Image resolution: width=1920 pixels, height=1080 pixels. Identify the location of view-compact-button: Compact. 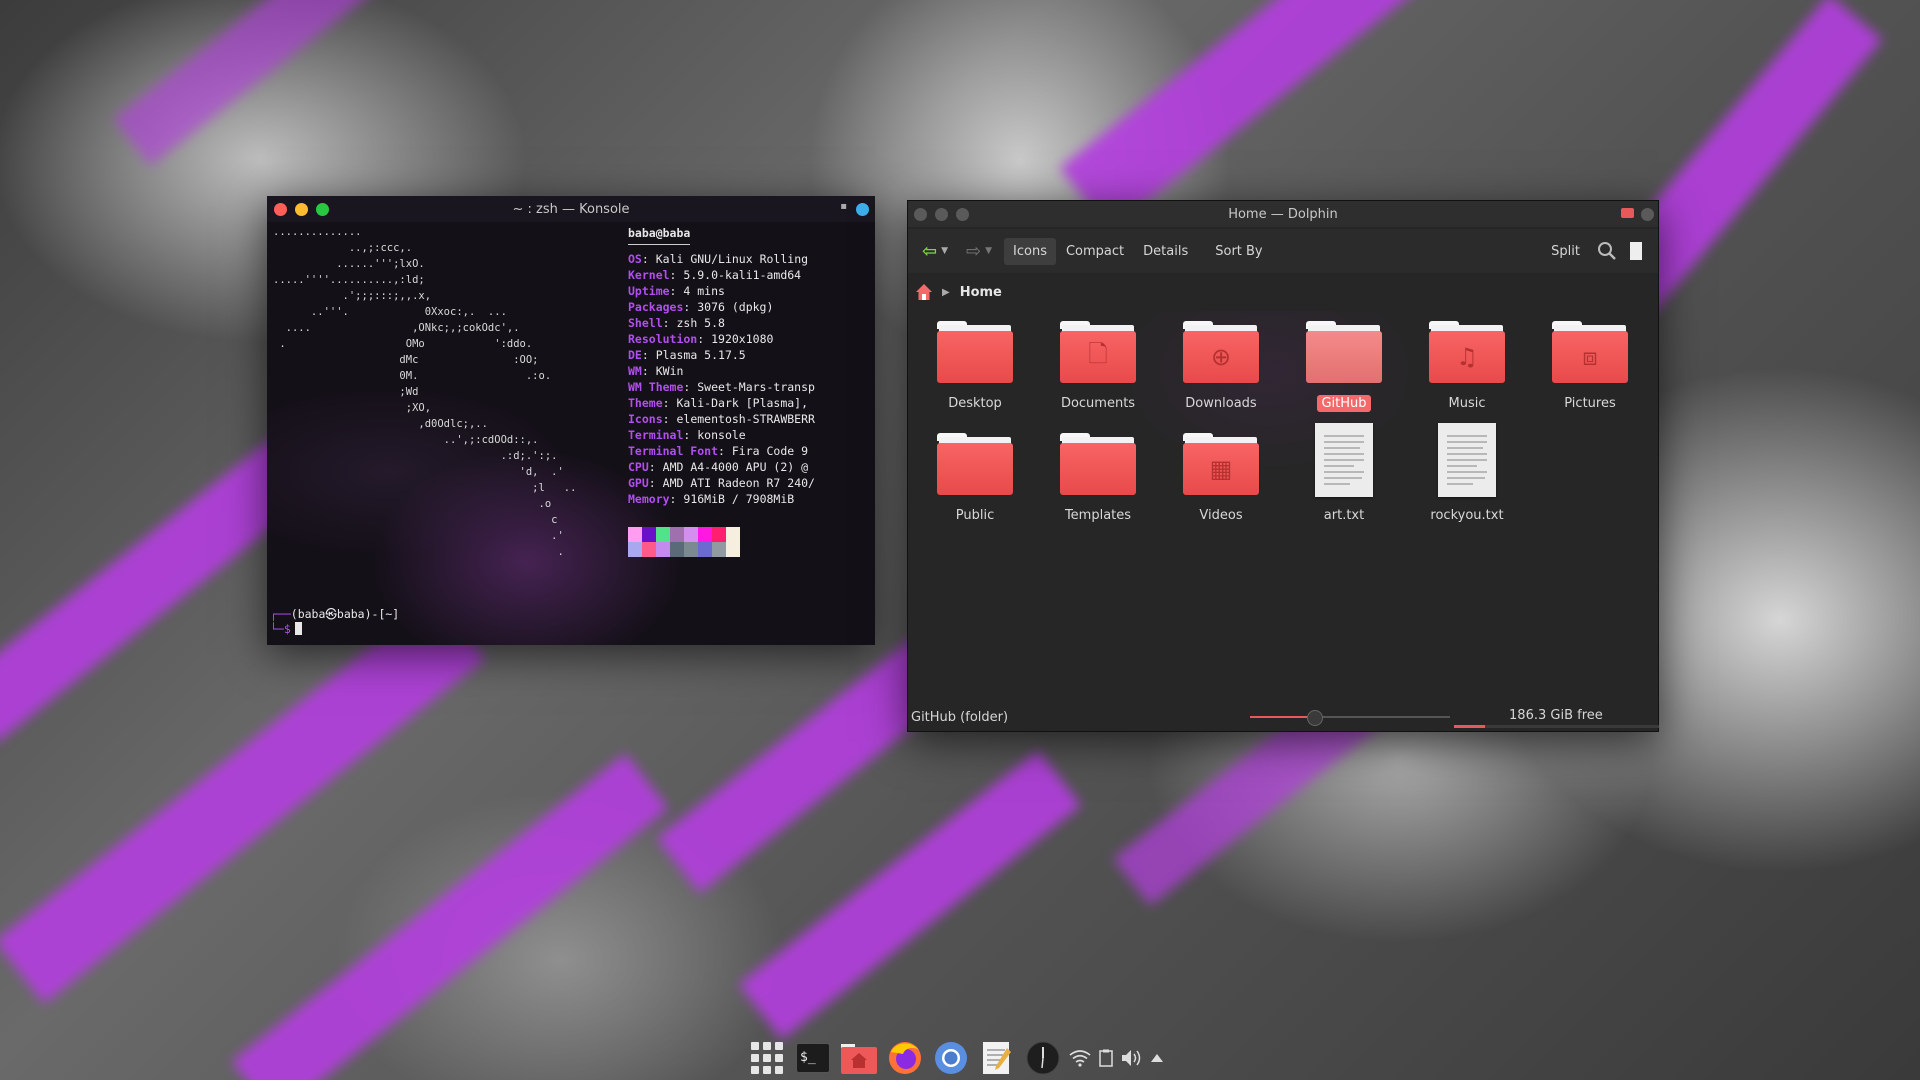
(1095, 251).